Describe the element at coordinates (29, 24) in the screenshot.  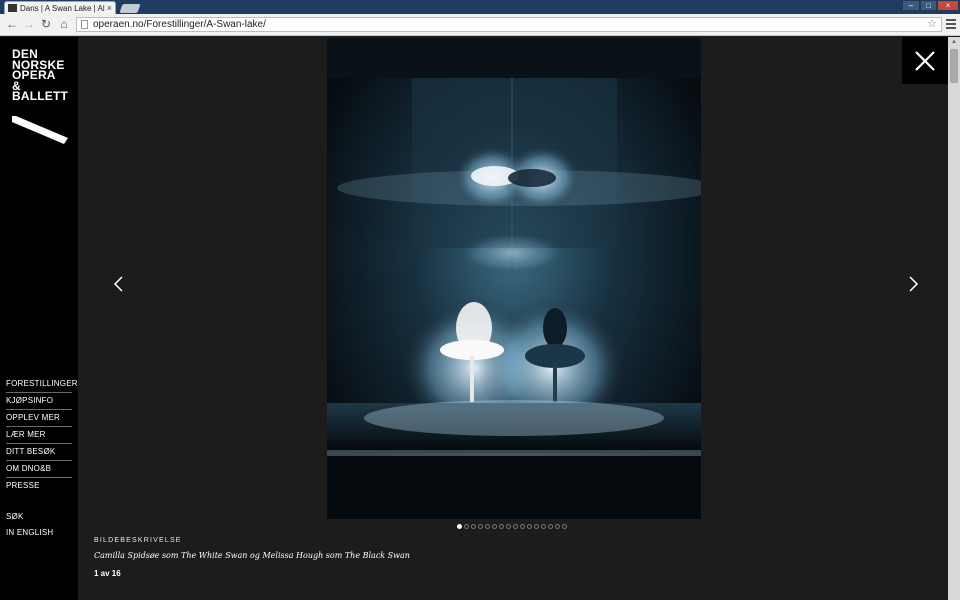
I see `forward-arrow-icon: →` at that location.